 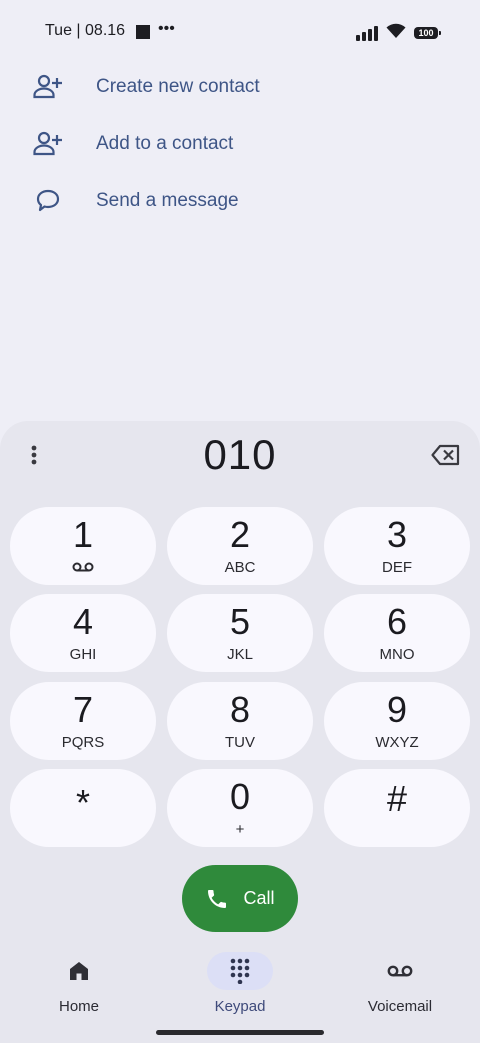 What do you see at coordinates (48, 201) in the screenshot?
I see `message-bubble-icon` at bounding box center [48, 201].